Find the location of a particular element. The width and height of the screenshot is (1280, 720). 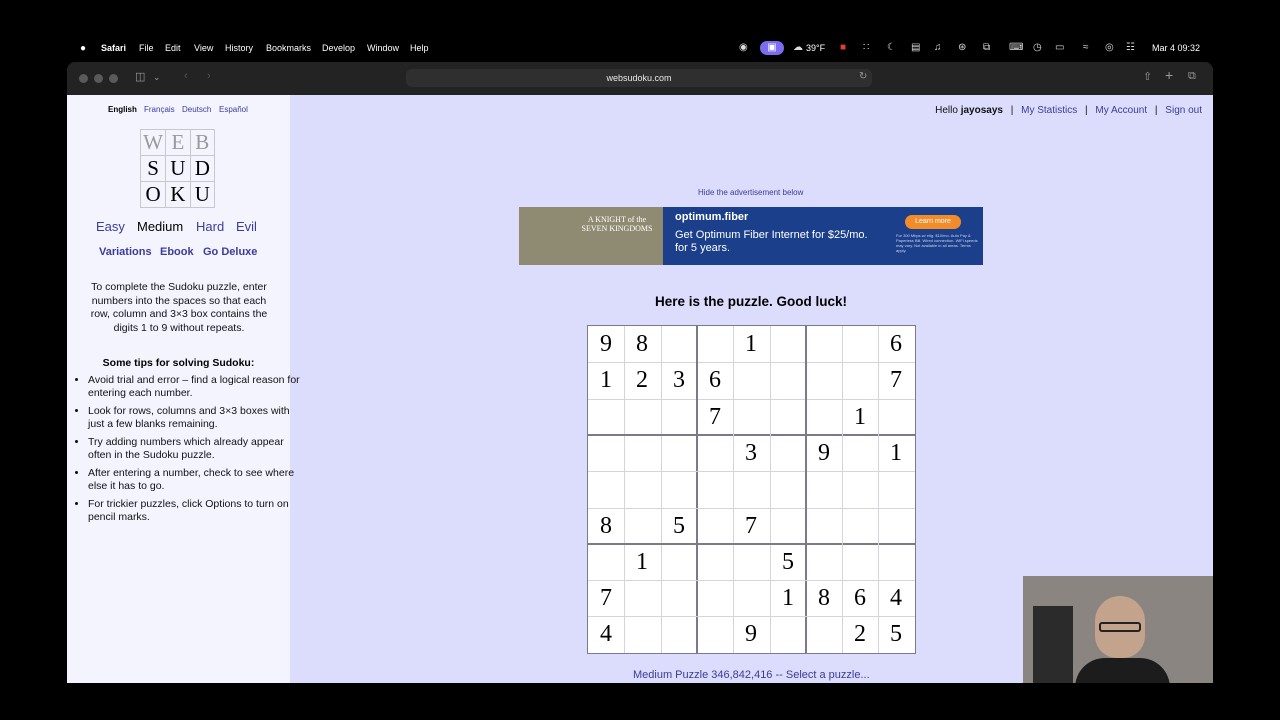

difficulty-hard-link: Hard is located at coordinates (210, 226).